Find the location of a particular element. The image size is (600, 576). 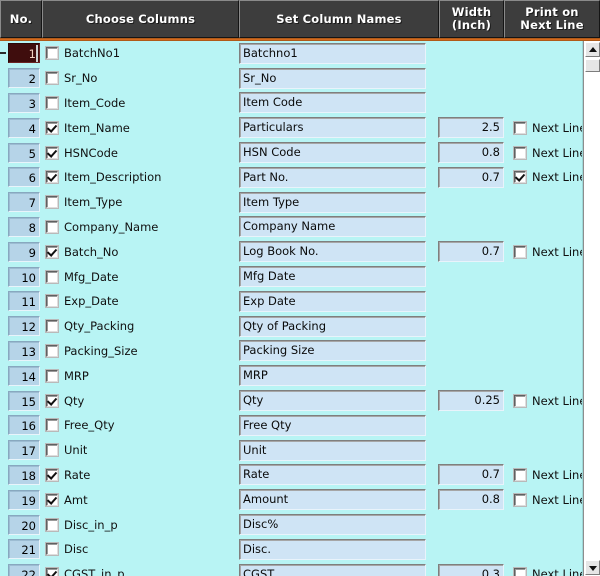

column-name-input: Unit is located at coordinates (332, 450).